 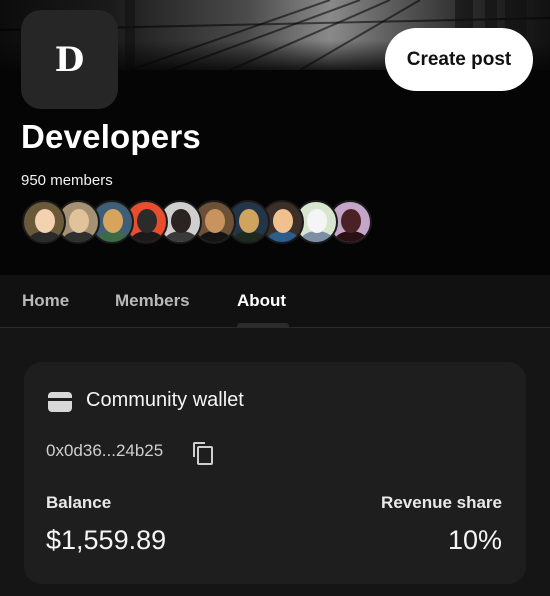 I want to click on community-title: Developers, so click(x=111, y=136).